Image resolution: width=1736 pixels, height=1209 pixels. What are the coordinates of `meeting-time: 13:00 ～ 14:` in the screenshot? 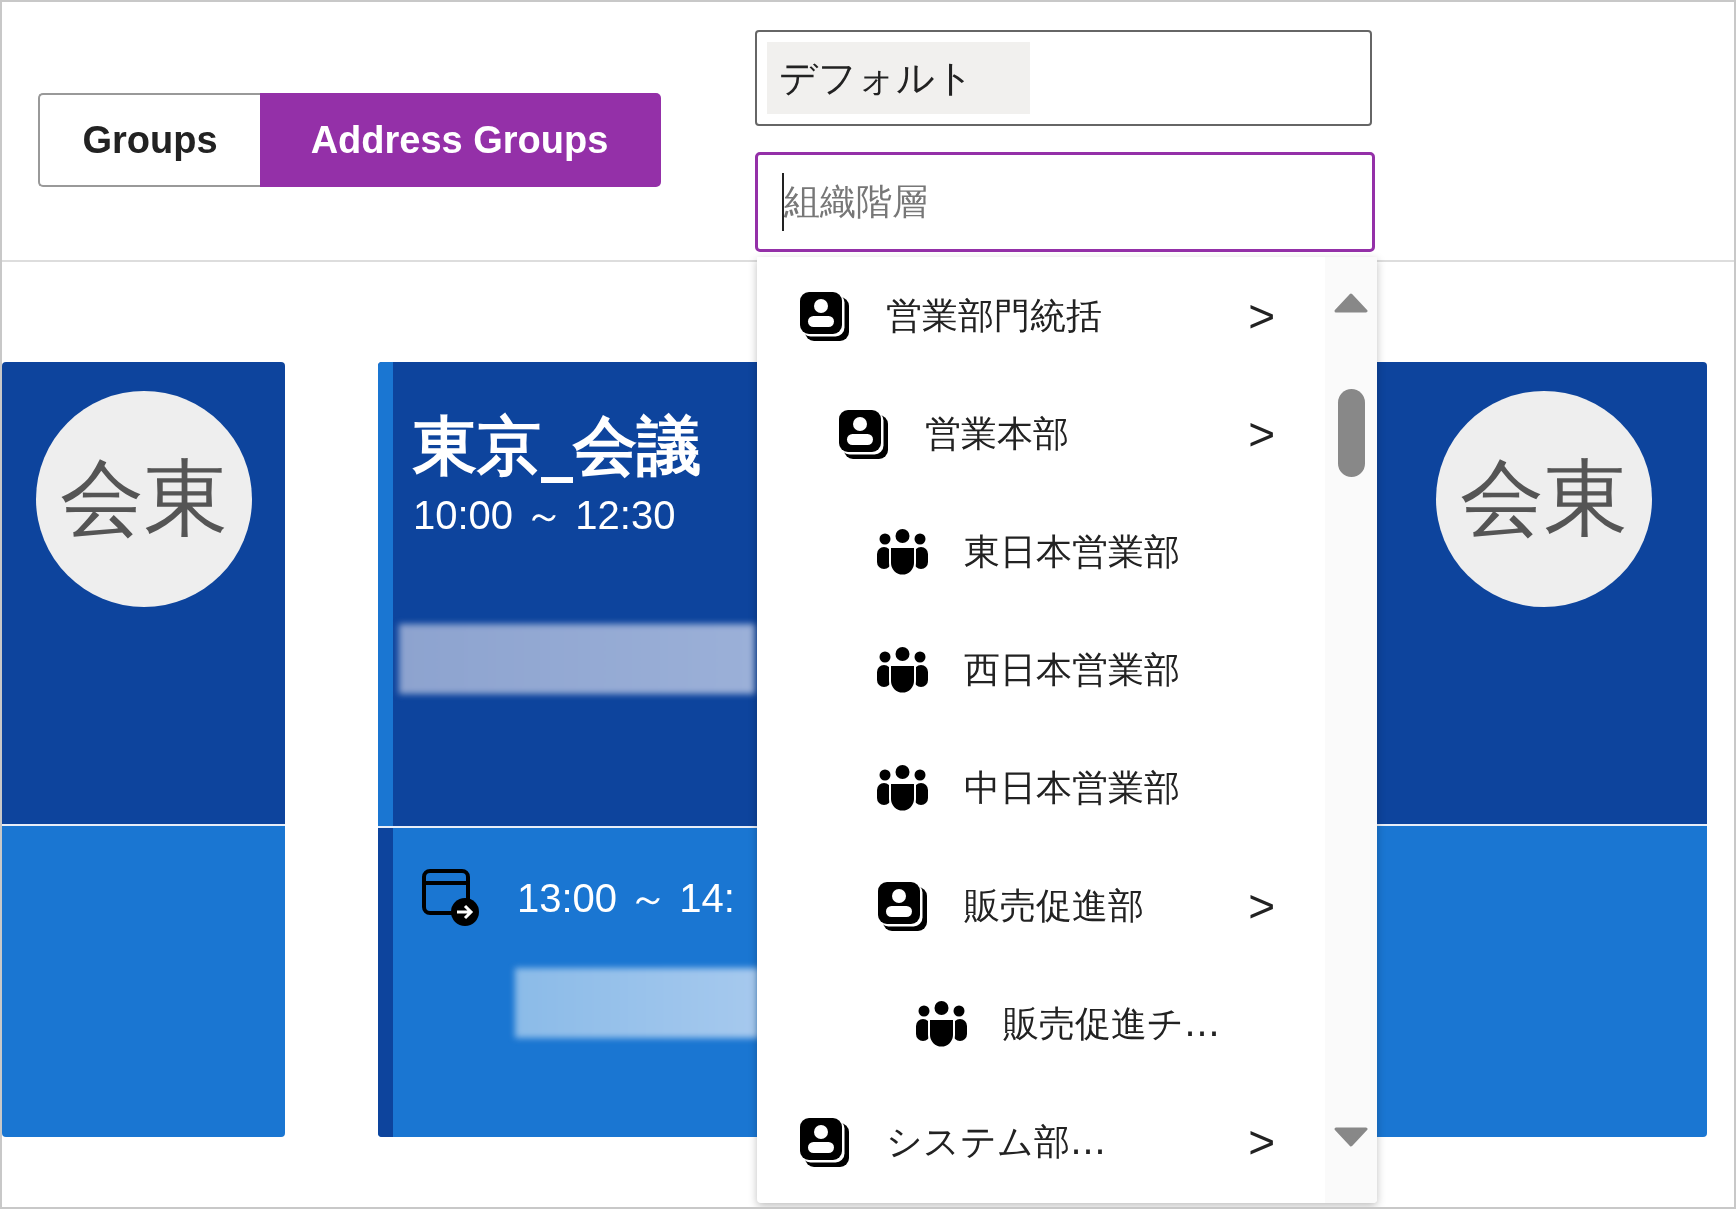 It's located at (626, 898).